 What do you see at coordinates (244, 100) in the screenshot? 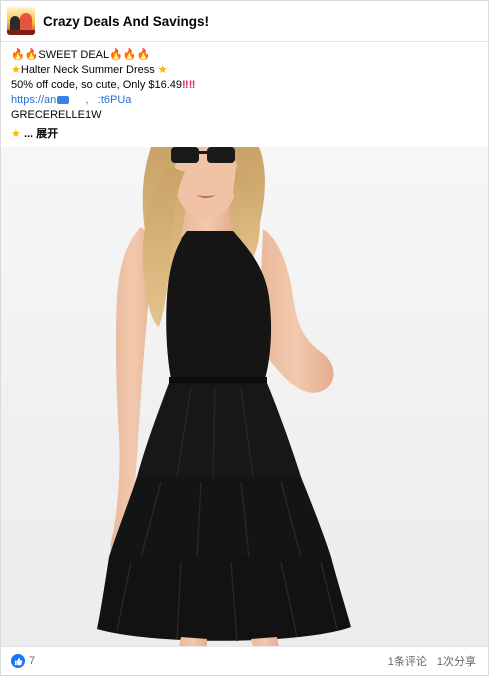
I see `post-line-4: https://an , :t6PUa` at bounding box center [244, 100].